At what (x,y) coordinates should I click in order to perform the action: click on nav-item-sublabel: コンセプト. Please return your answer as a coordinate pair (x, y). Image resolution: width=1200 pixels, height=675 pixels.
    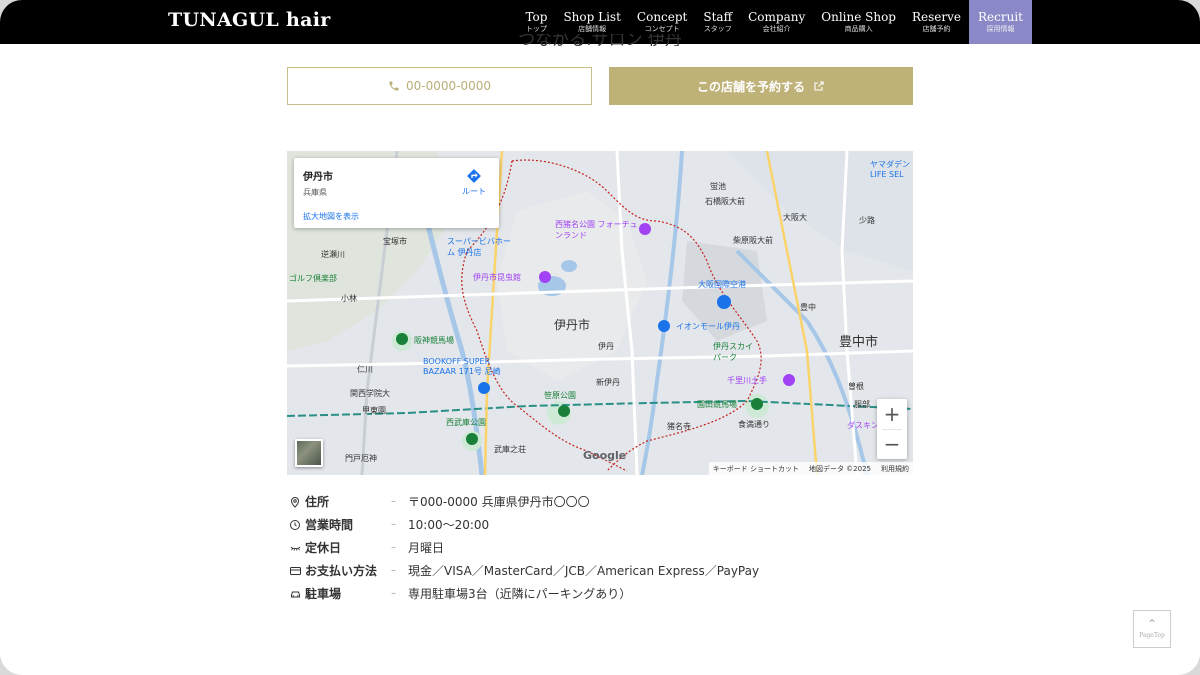
    Looking at the image, I should click on (662, 29).